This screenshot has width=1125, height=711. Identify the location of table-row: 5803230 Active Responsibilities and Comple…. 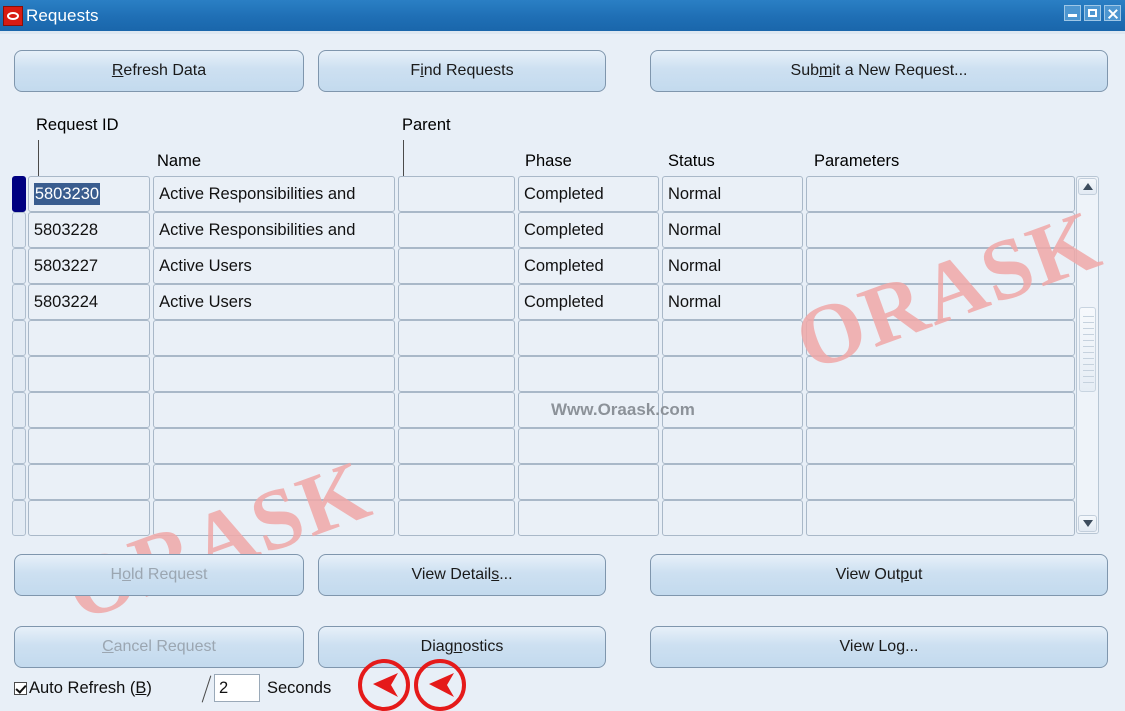
(544, 194).